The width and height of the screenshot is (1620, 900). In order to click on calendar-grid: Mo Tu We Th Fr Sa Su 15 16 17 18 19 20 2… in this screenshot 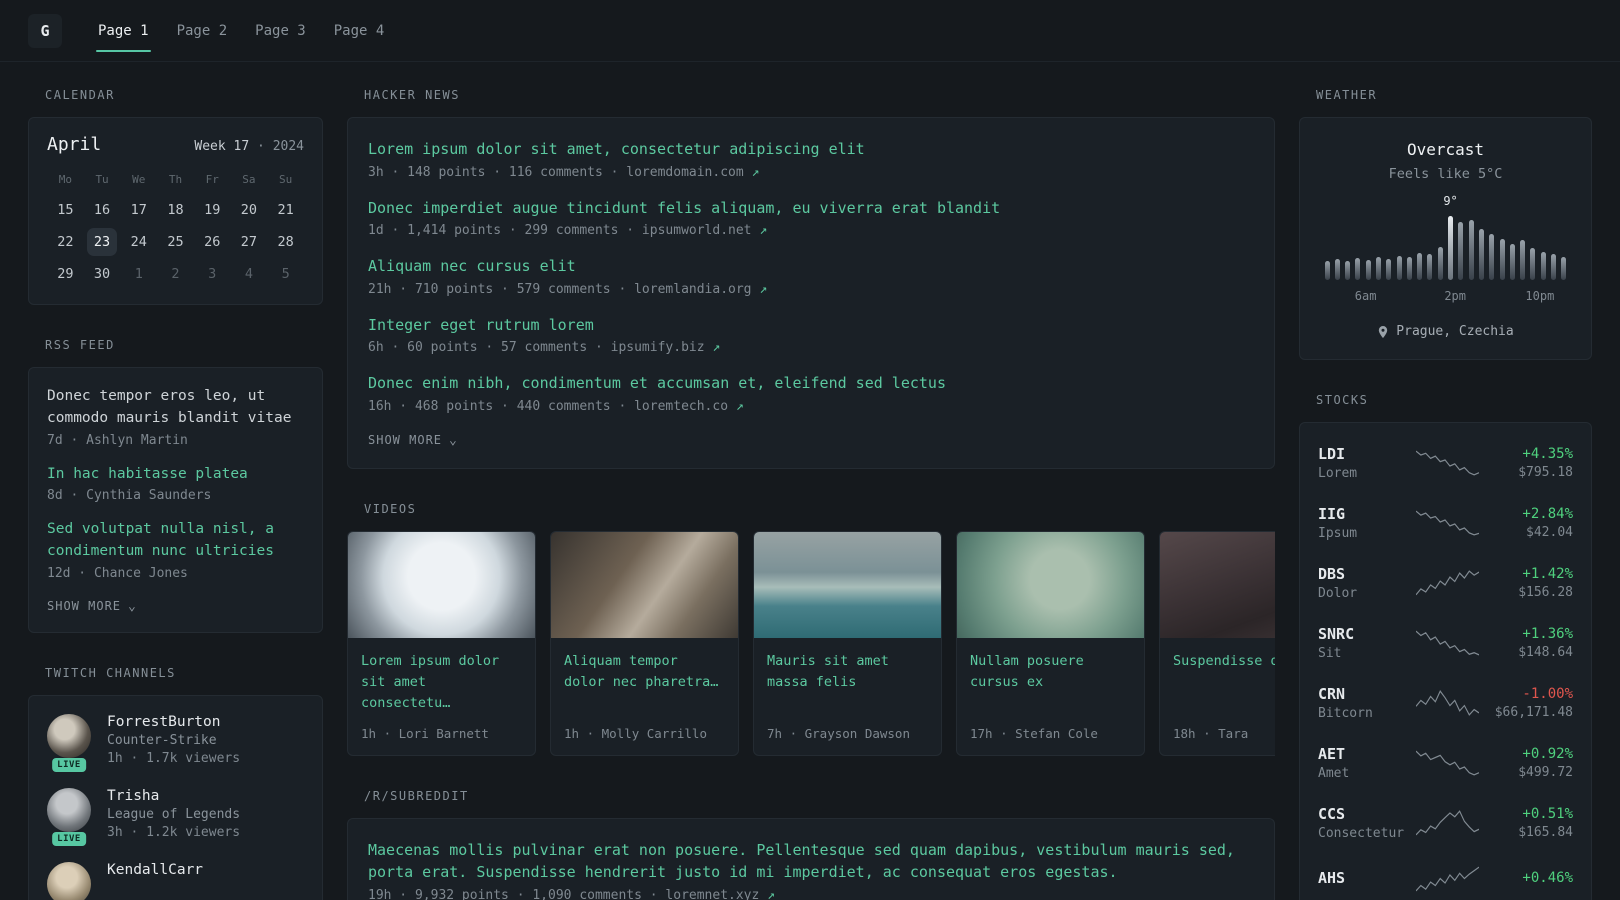, I will do `click(175, 227)`.